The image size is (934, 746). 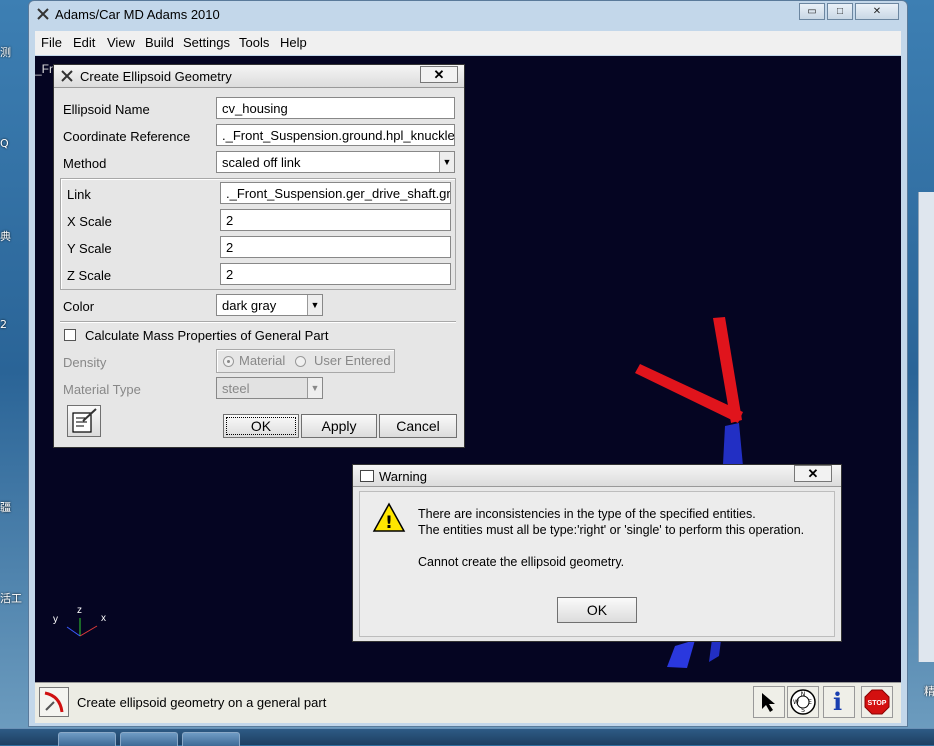 What do you see at coordinates (79, 610) in the screenshot?
I see `triad-z-label: z` at bounding box center [79, 610].